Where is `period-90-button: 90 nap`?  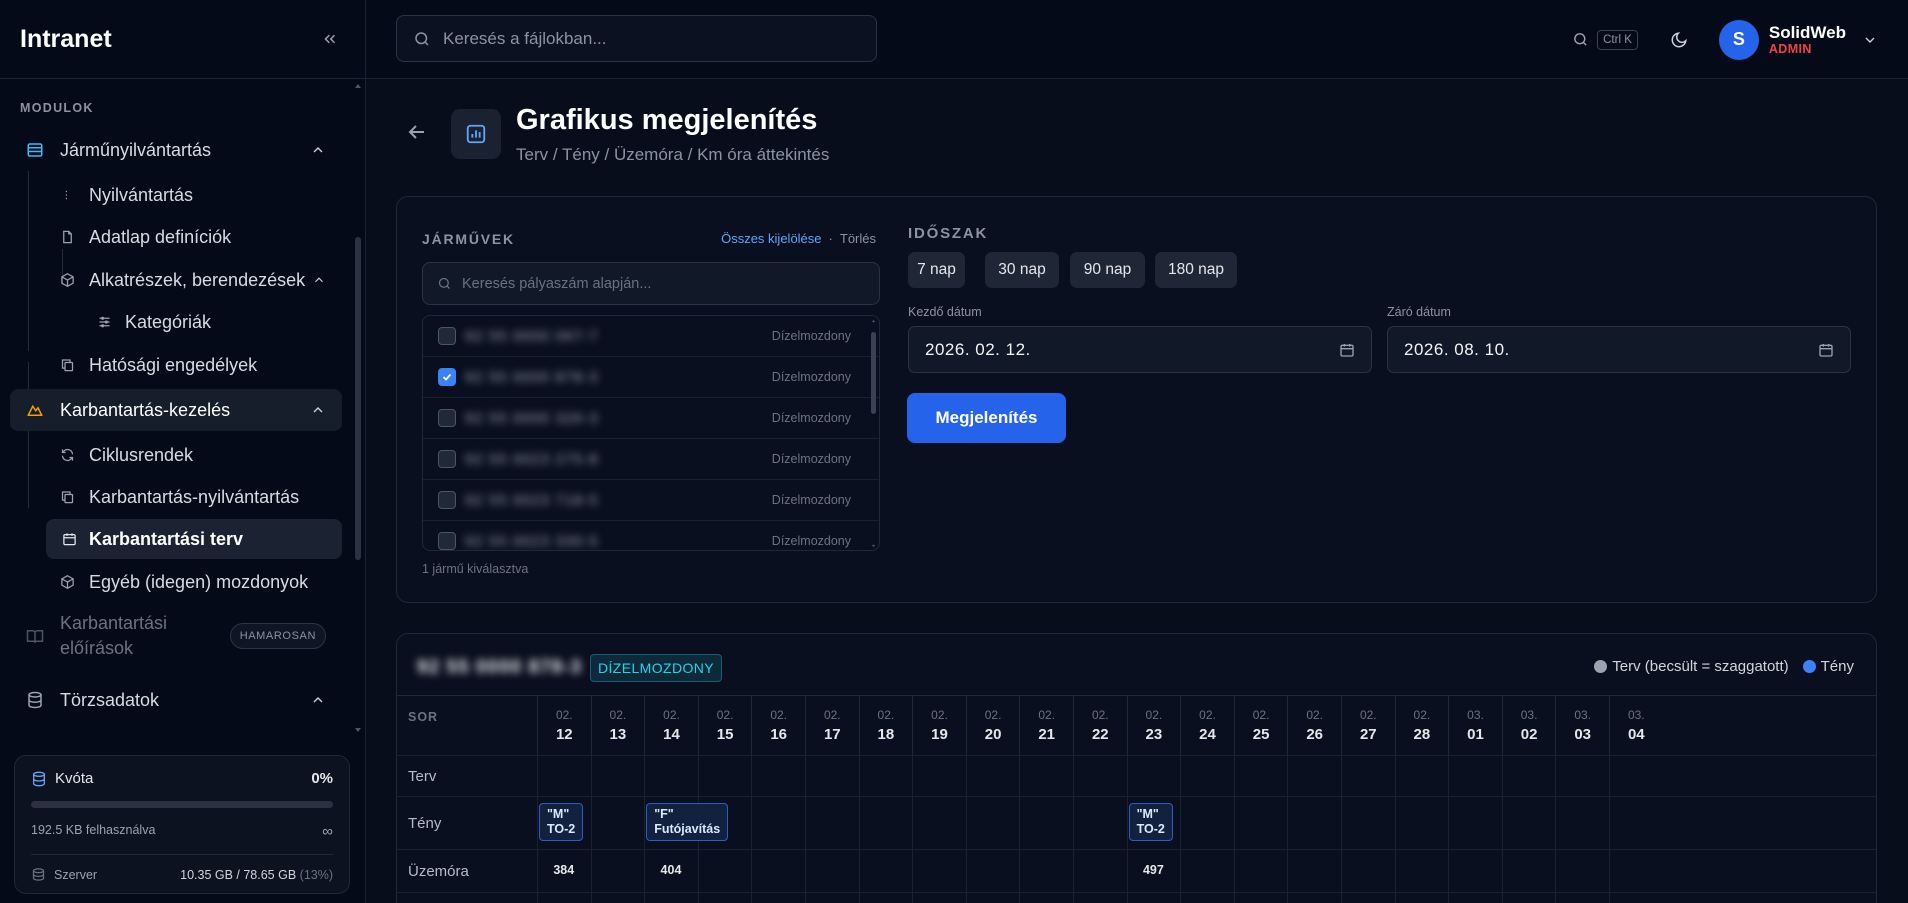
period-90-button: 90 nap is located at coordinates (1107, 270).